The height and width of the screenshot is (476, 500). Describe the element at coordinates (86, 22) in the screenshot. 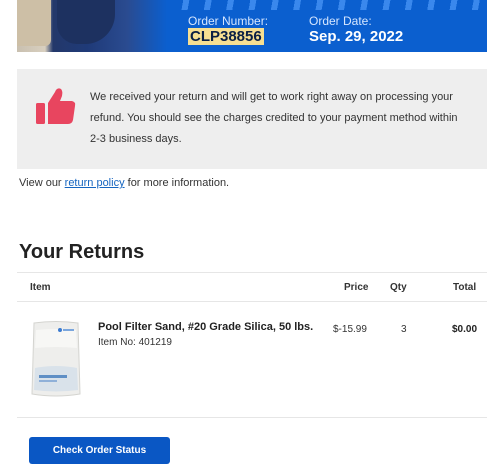

I see `hero-person-shape` at that location.